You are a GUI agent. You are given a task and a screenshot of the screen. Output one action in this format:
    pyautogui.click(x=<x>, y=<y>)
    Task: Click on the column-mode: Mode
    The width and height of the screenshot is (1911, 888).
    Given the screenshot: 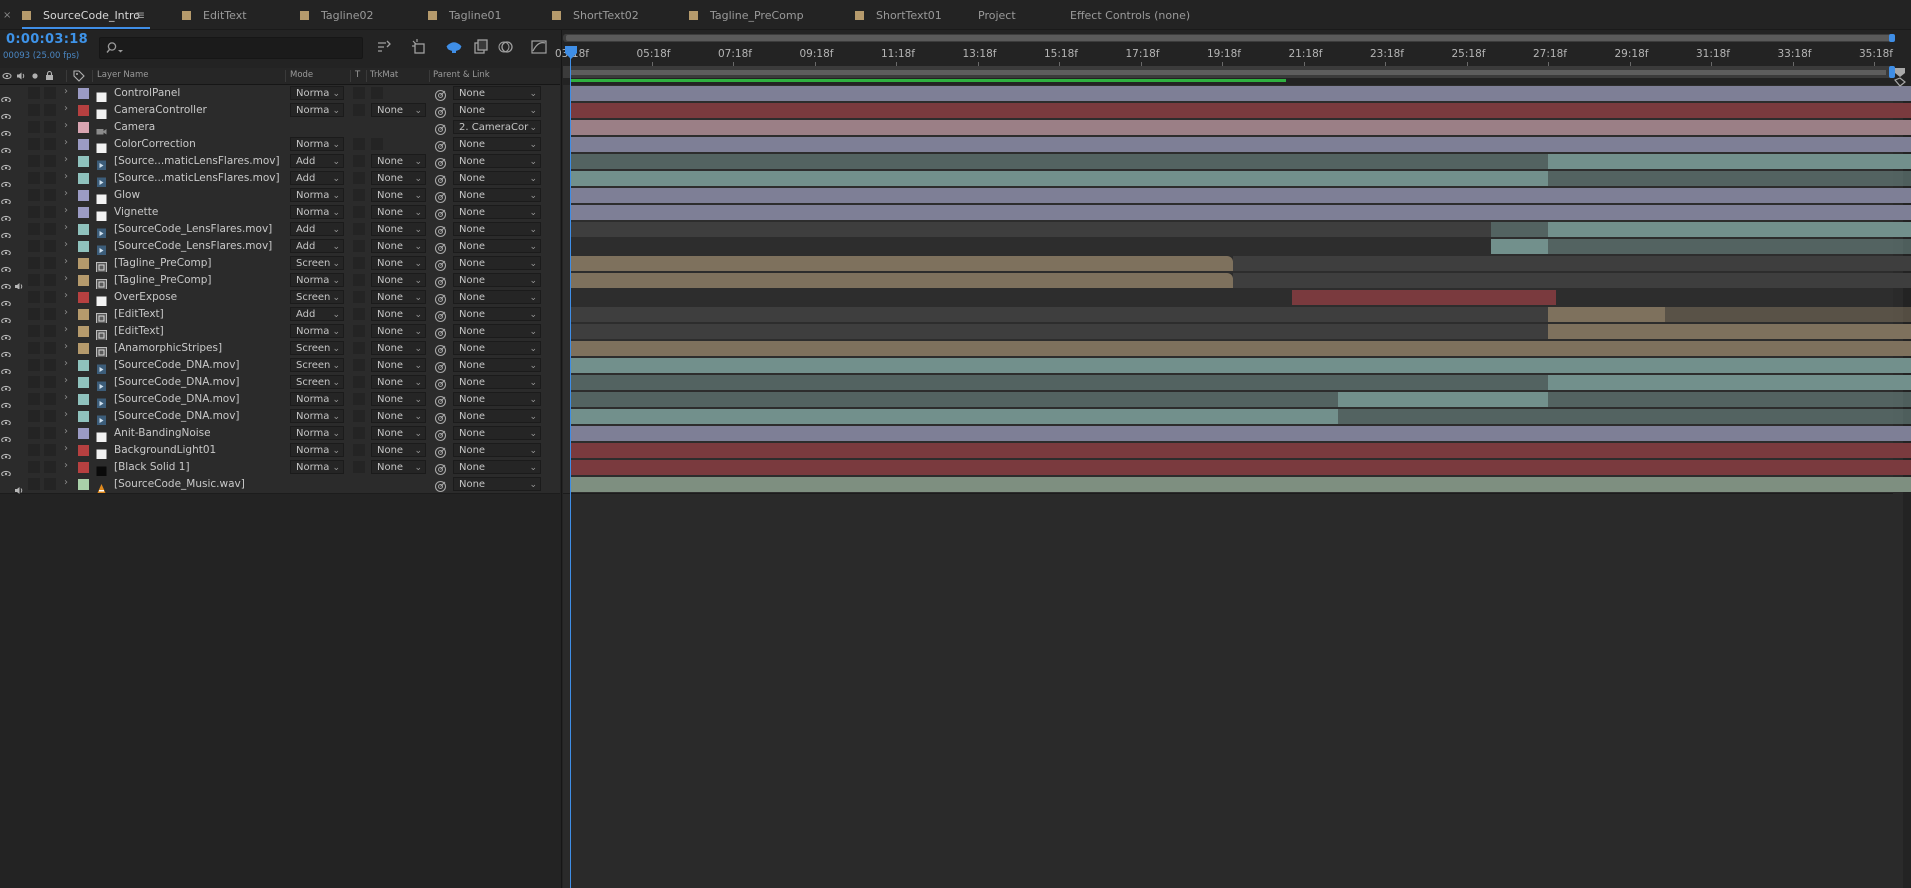 What is the action you would take?
    pyautogui.click(x=301, y=75)
    